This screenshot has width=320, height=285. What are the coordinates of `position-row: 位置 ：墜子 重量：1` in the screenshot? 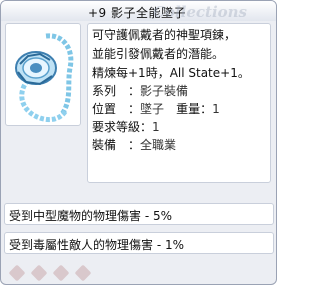 It's located at (156, 109).